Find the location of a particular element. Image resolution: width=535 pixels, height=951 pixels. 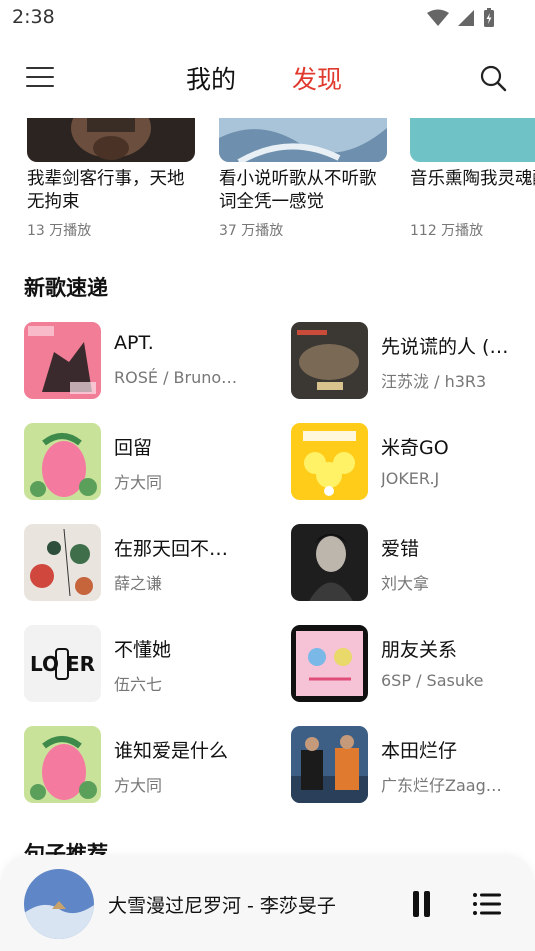

top-nav: 我的 发现 is located at coordinates (267, 78).